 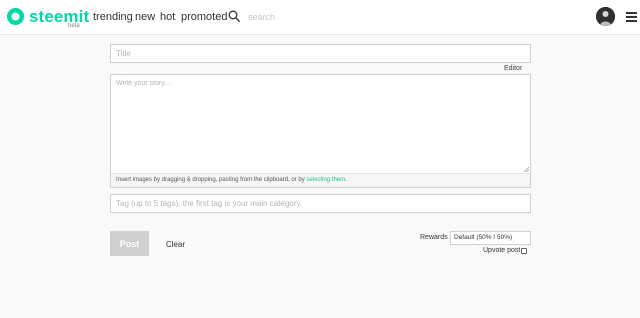 What do you see at coordinates (524, 251) in the screenshot?
I see `upvote-post-checkbox` at bounding box center [524, 251].